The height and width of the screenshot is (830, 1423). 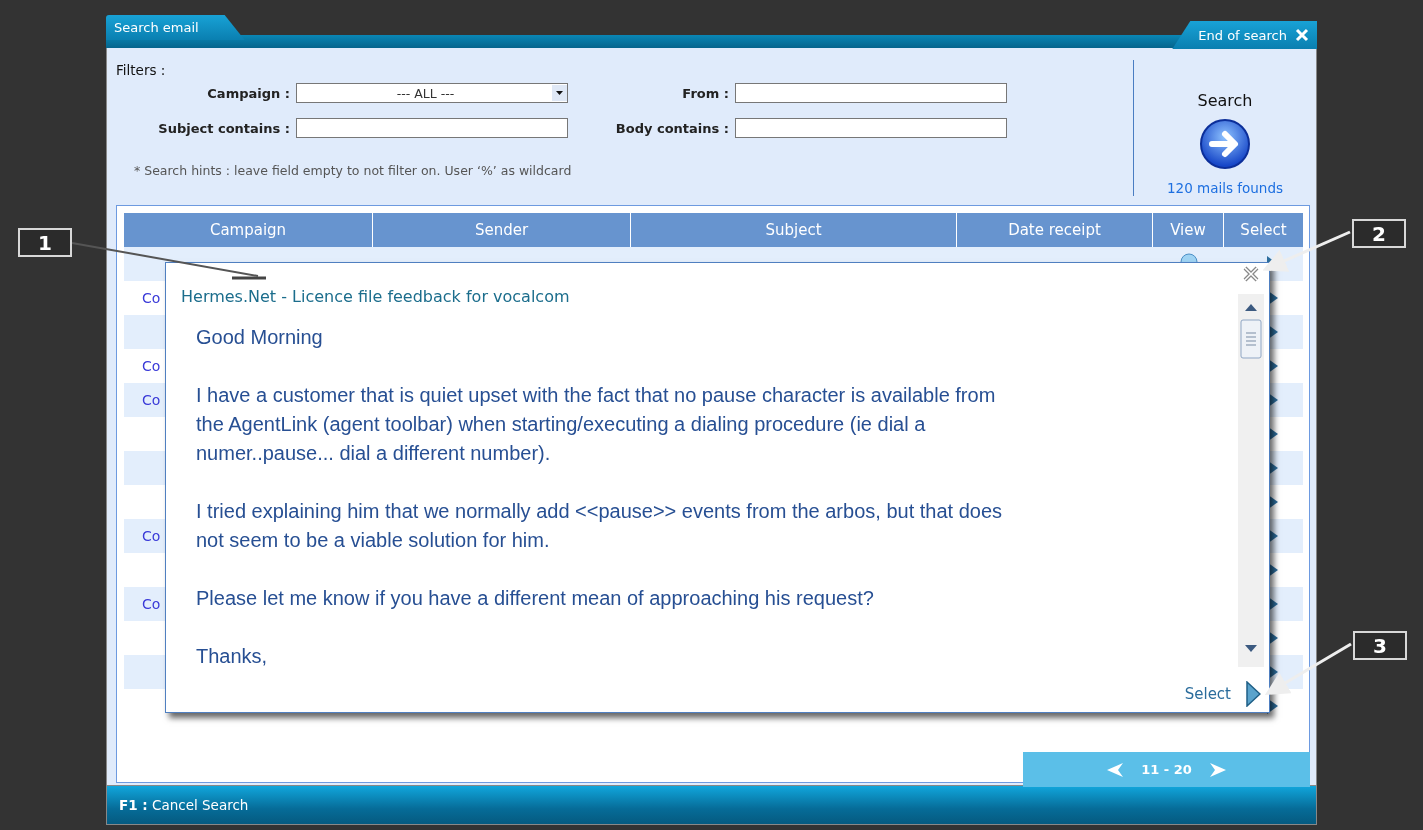 I want to click on window-title: Search email, so click(x=175, y=27).